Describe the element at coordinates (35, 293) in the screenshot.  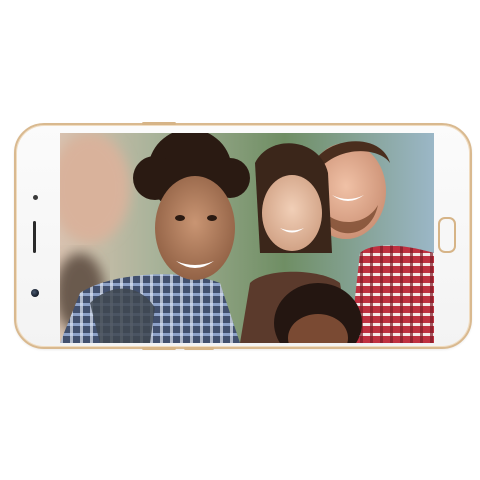
I see `front-camera-icon` at that location.